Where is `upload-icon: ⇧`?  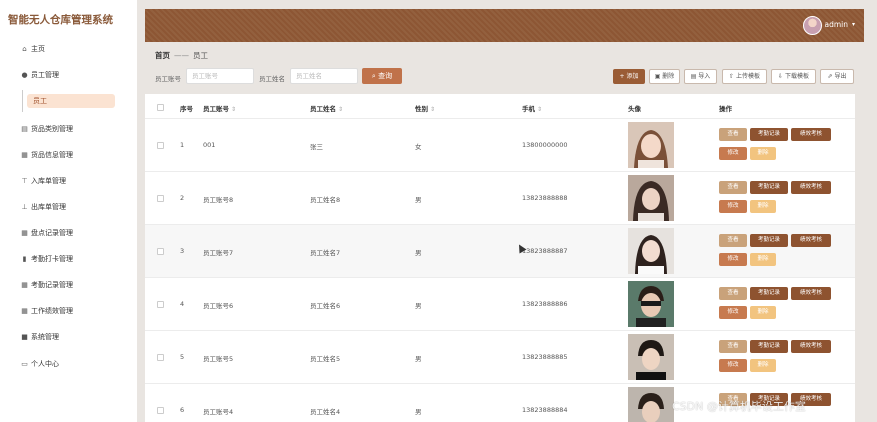
upload-icon: ⇧ is located at coordinates (732, 76).